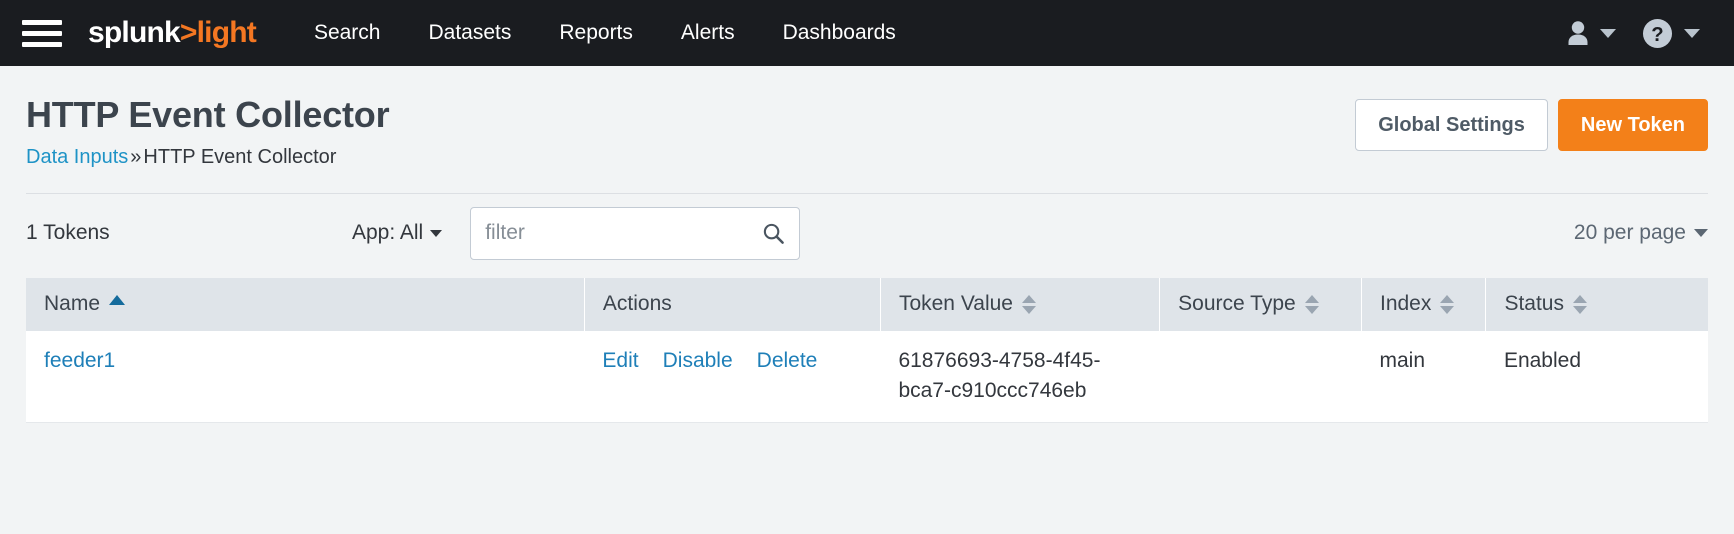 This screenshot has height=534, width=1734. I want to click on page-header-actions: Global Settings New Token, so click(1531, 121).